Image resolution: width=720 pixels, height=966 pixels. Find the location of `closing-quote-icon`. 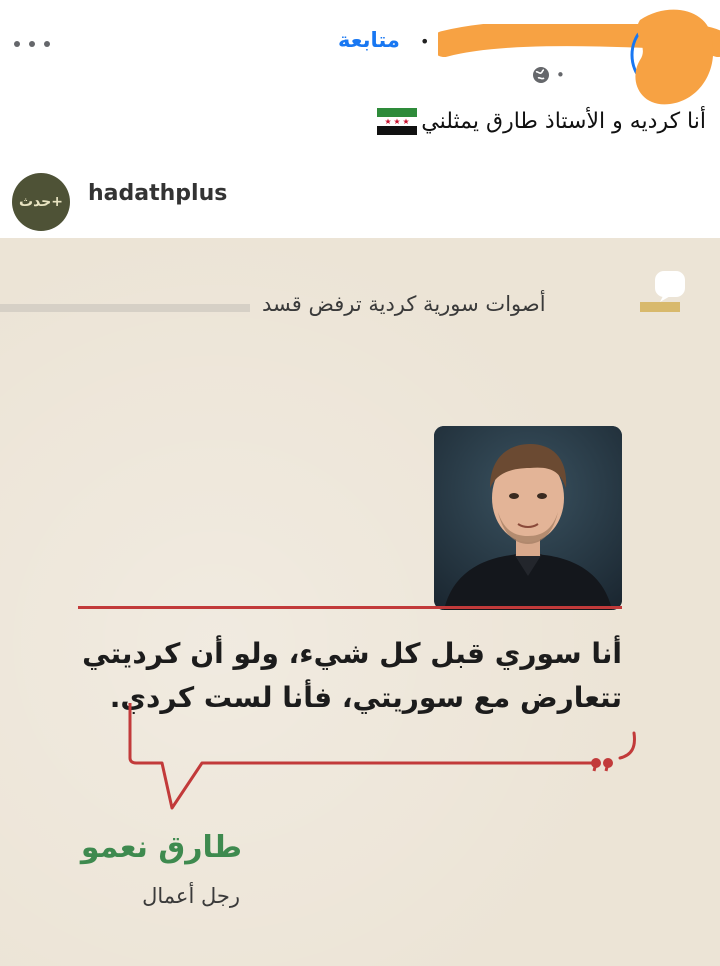

closing-quote-icon is located at coordinates (602, 765).